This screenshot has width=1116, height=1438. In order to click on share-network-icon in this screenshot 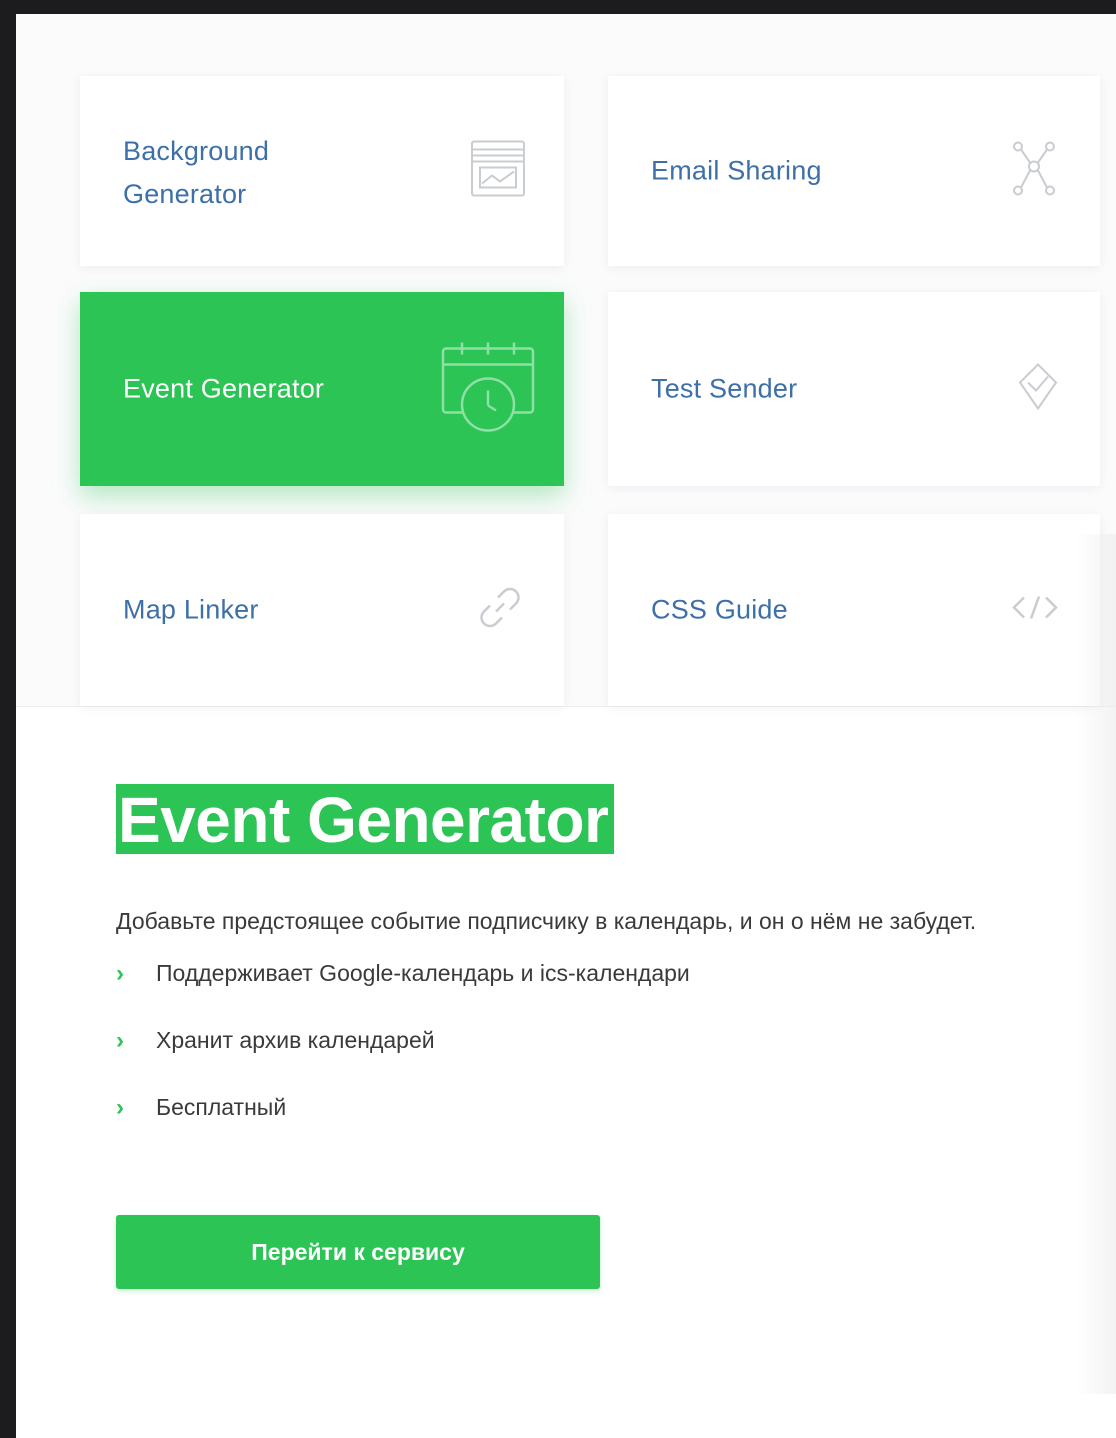, I will do `click(1034, 171)`.